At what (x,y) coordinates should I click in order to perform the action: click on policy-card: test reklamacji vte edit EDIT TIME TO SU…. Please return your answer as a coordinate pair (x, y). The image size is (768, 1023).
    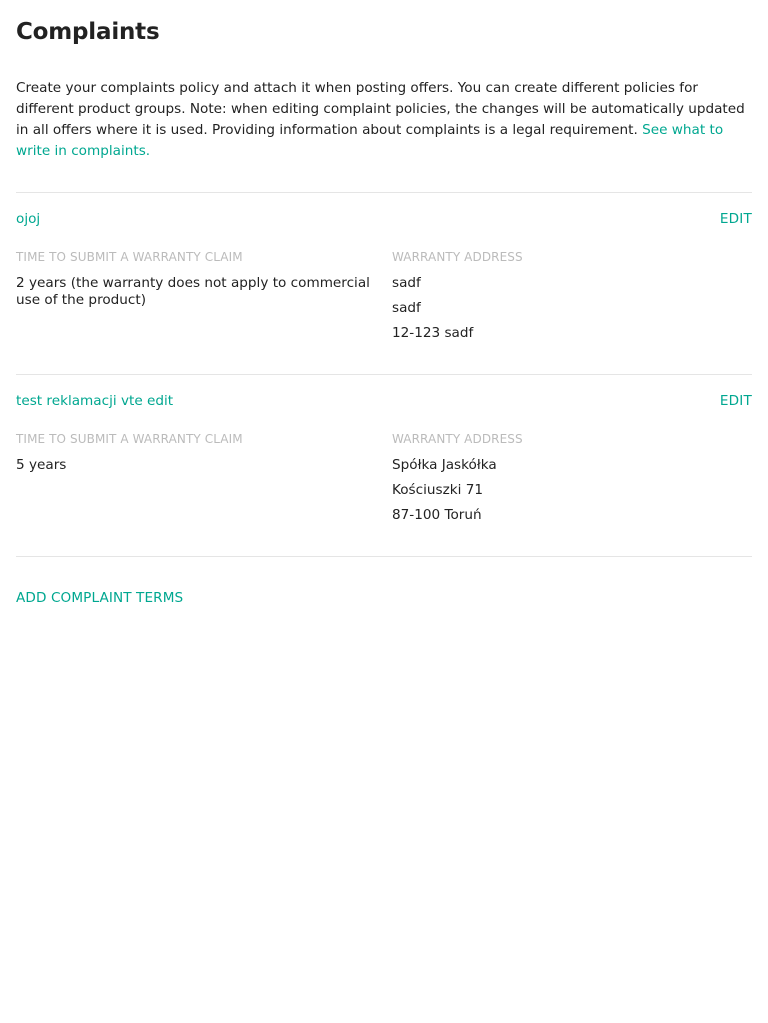
    Looking at the image, I should click on (384, 466).